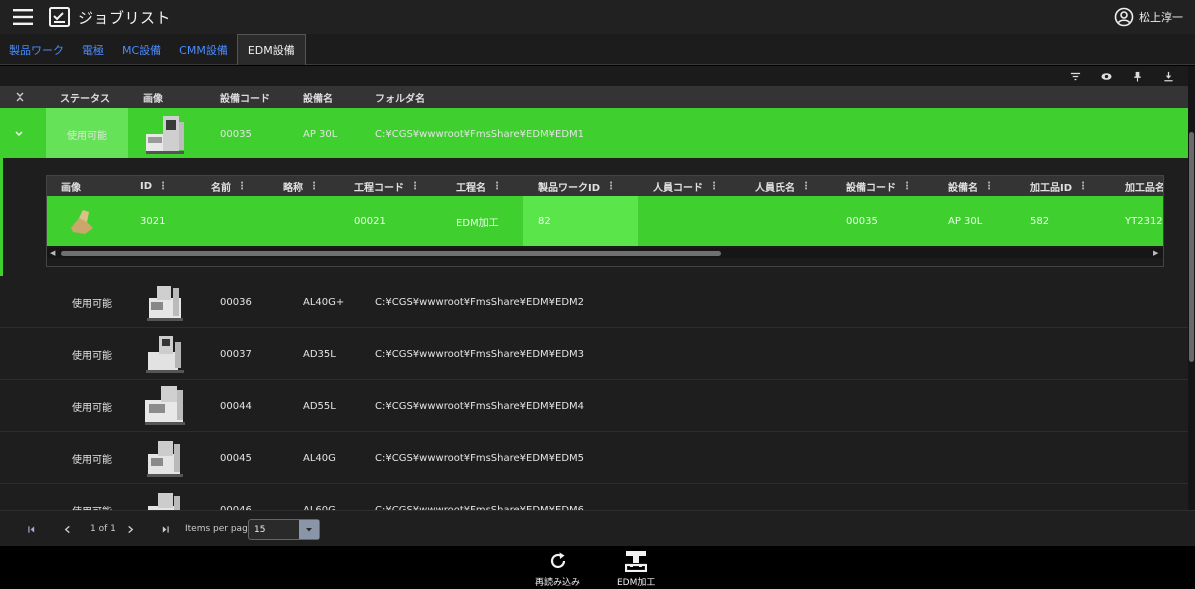 Image resolution: width=1195 pixels, height=589 pixels. Describe the element at coordinates (1040, 221) in the screenshot. I see `job-part-id: 582` at that location.